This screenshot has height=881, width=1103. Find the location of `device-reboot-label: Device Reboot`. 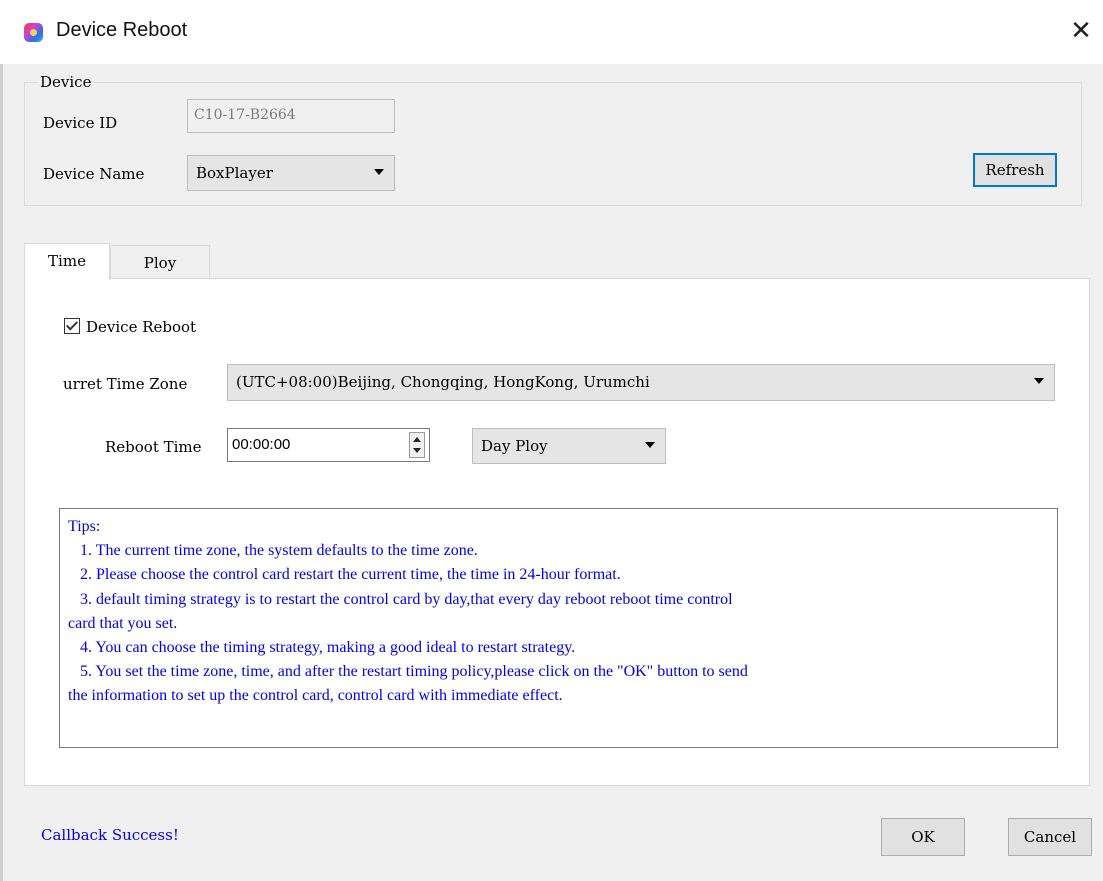

device-reboot-label: Device Reboot is located at coordinates (141, 327).